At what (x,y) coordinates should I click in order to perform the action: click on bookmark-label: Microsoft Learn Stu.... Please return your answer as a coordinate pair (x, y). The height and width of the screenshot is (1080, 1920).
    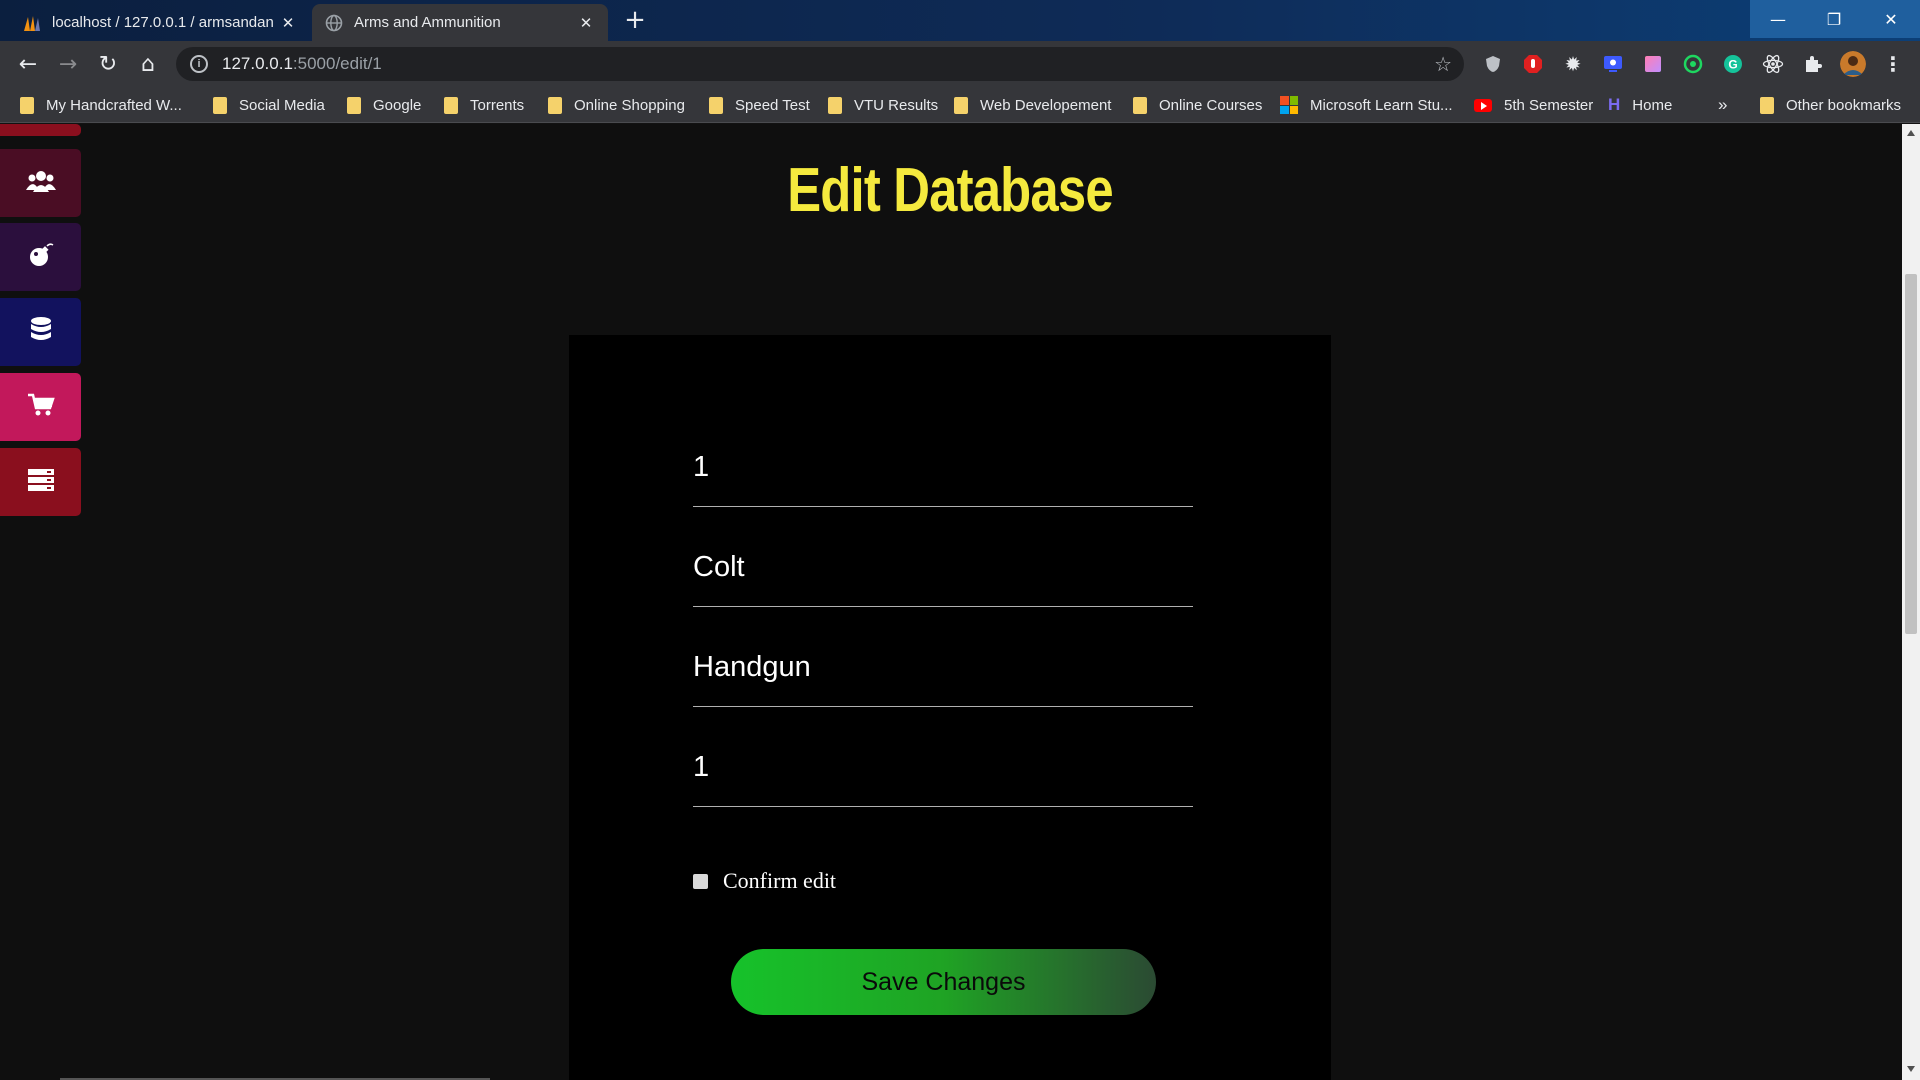
    Looking at the image, I should click on (1381, 105).